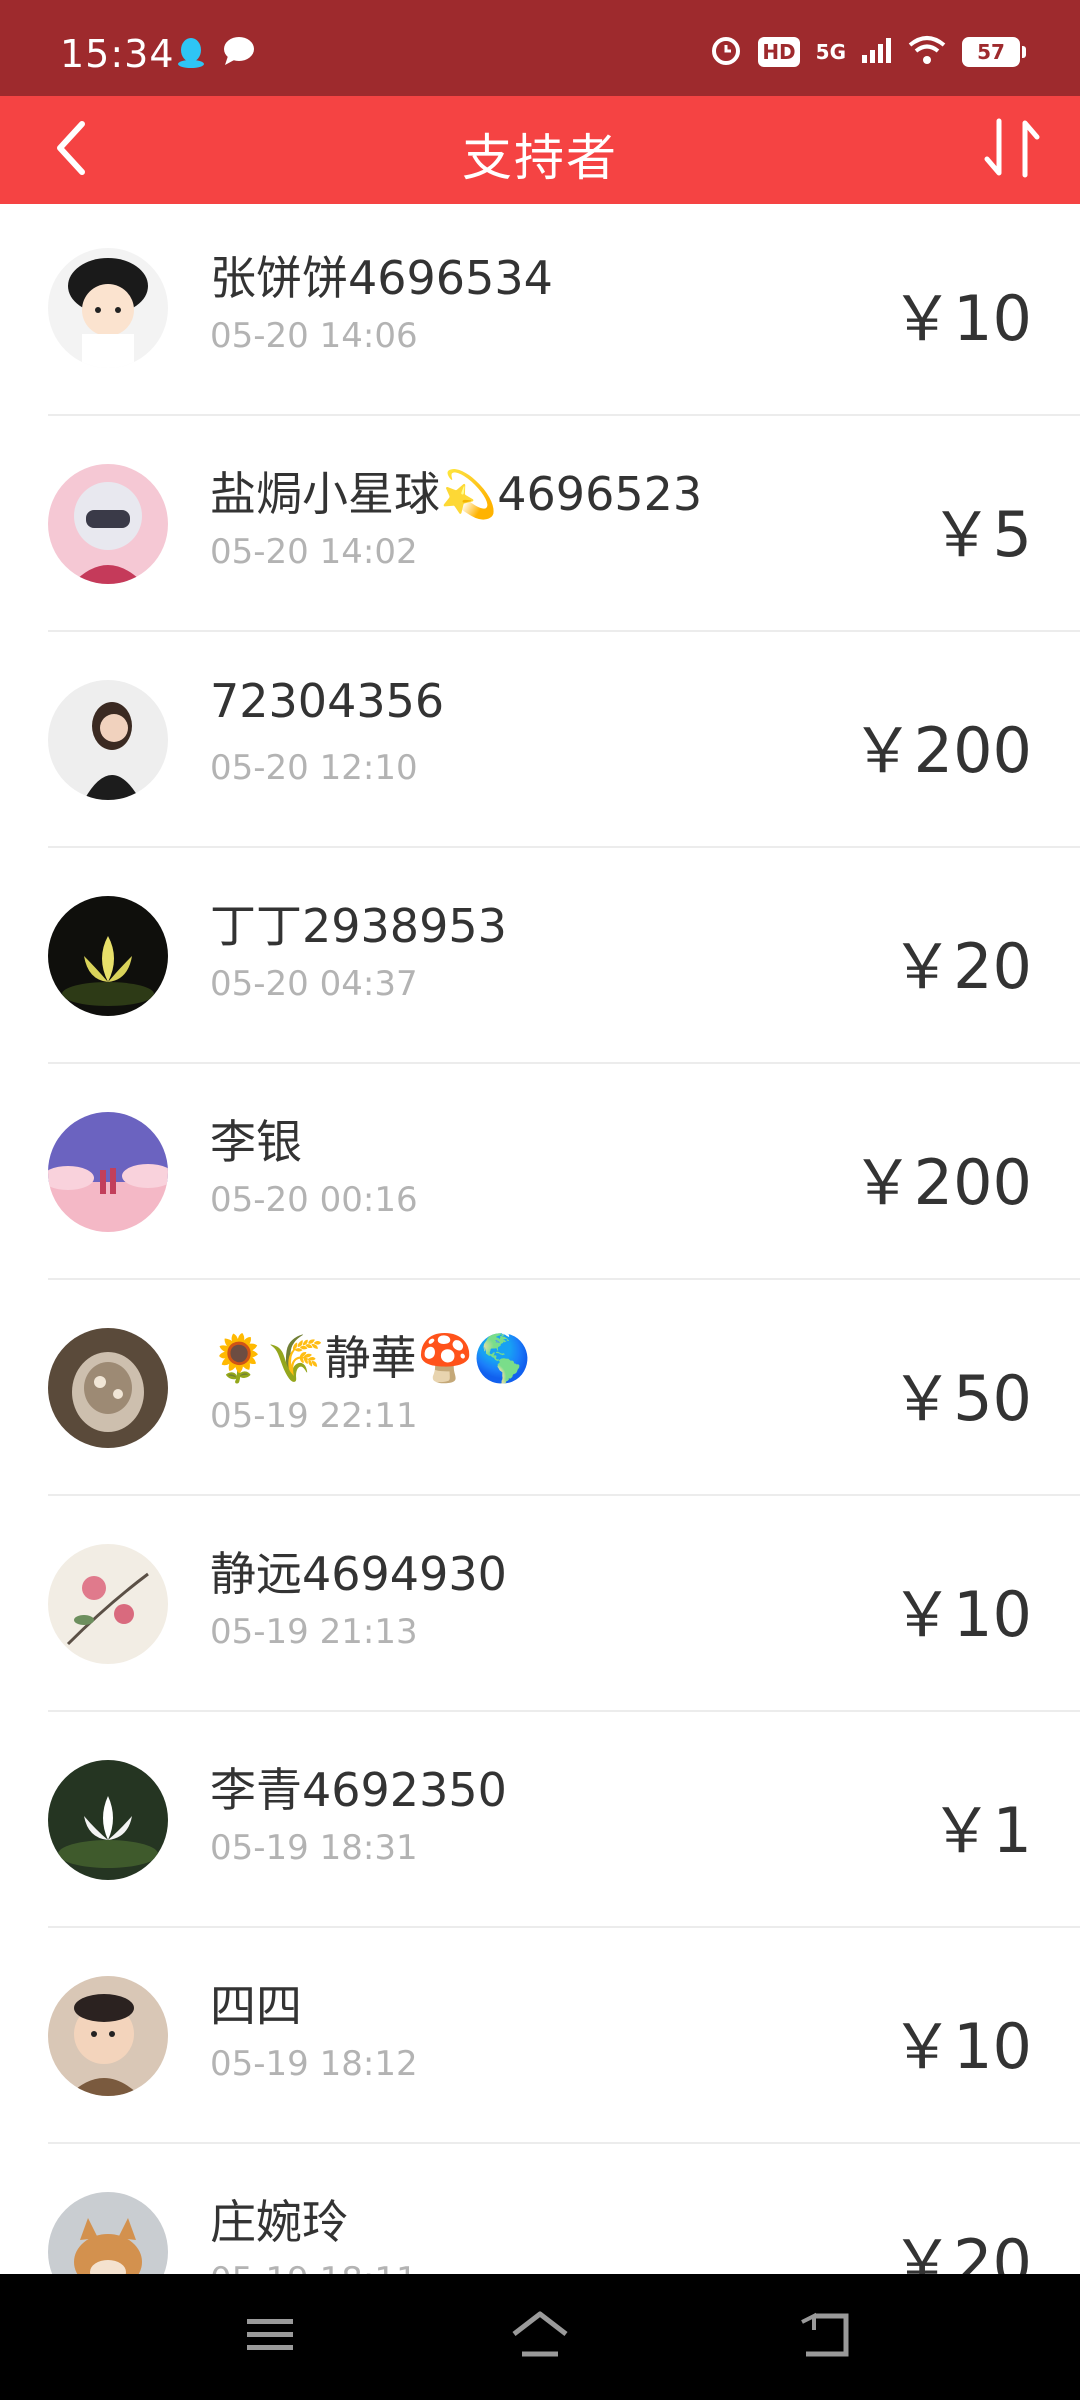 The width and height of the screenshot is (1080, 2400). Describe the element at coordinates (216, 55) in the screenshot. I see `notification-icons` at that location.